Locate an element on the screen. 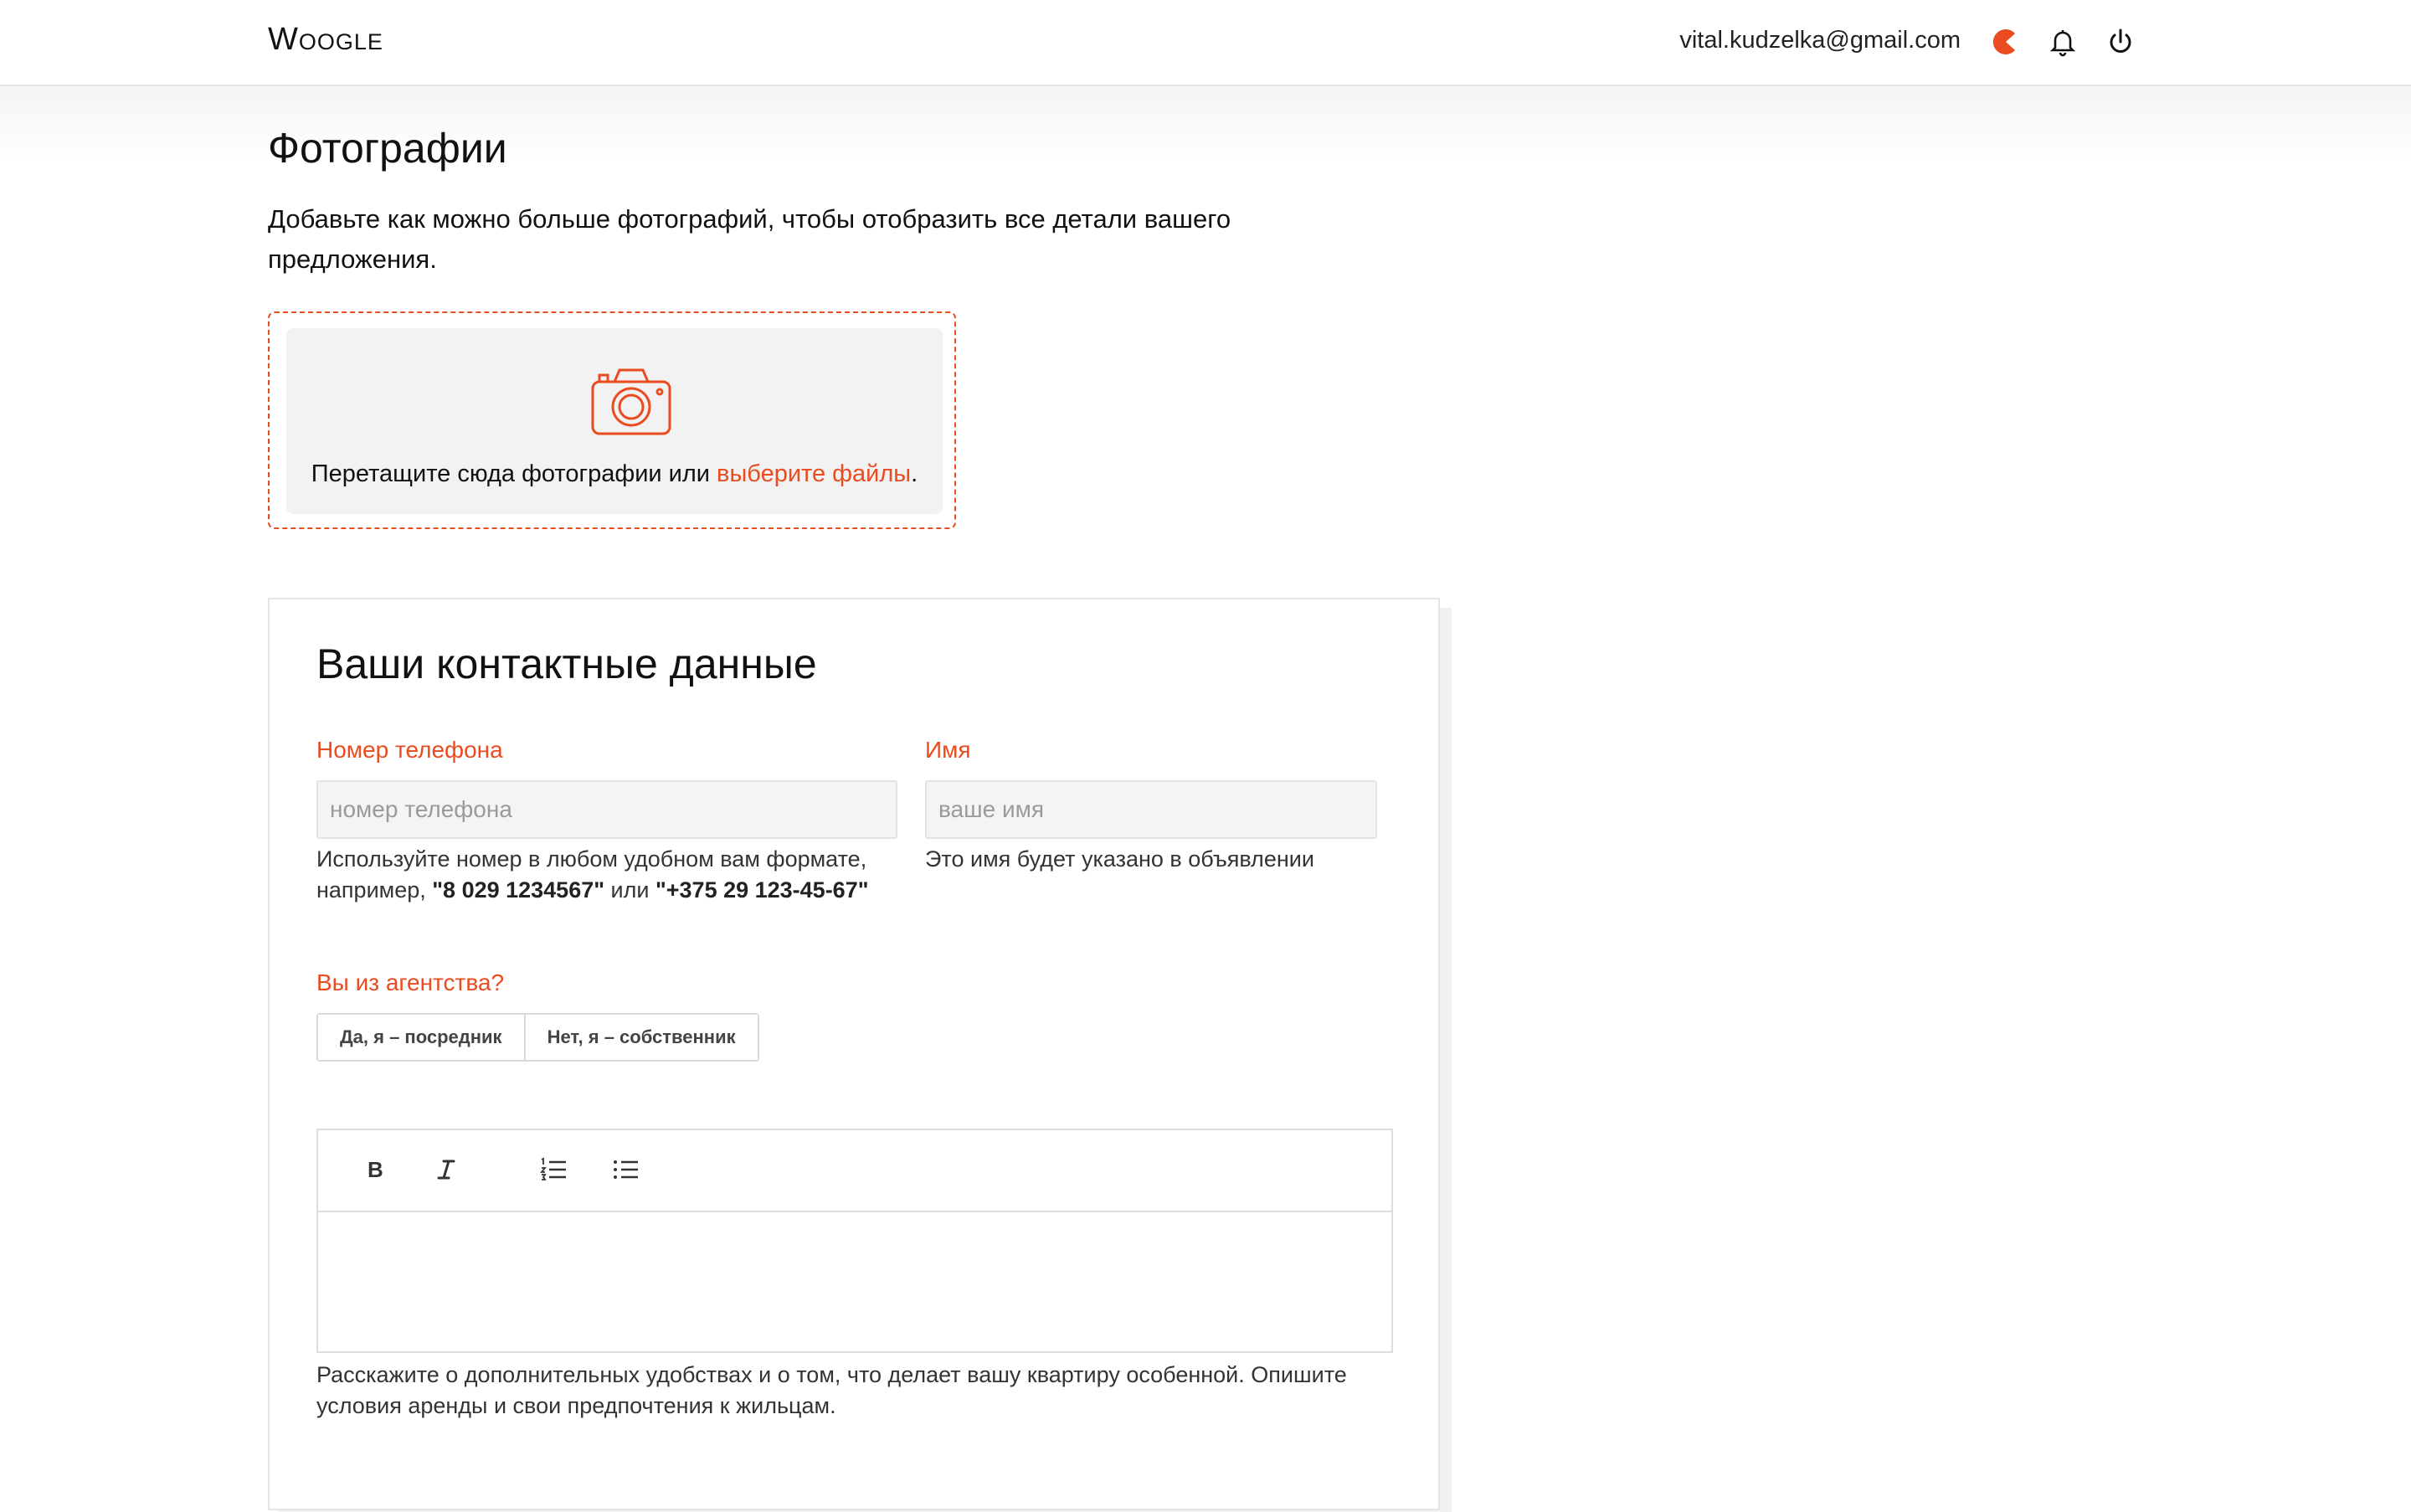  editor-toolbar: B is located at coordinates (854, 1171).